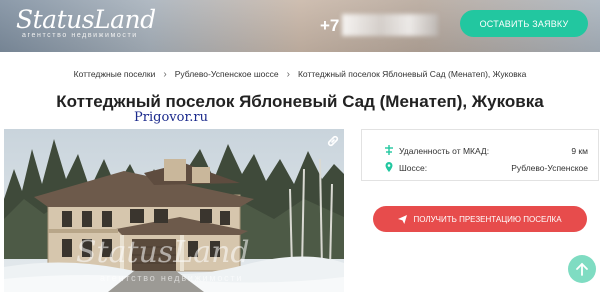 The width and height of the screenshot is (600, 292). I want to click on info-value: Рублево-Успенское, so click(549, 168).